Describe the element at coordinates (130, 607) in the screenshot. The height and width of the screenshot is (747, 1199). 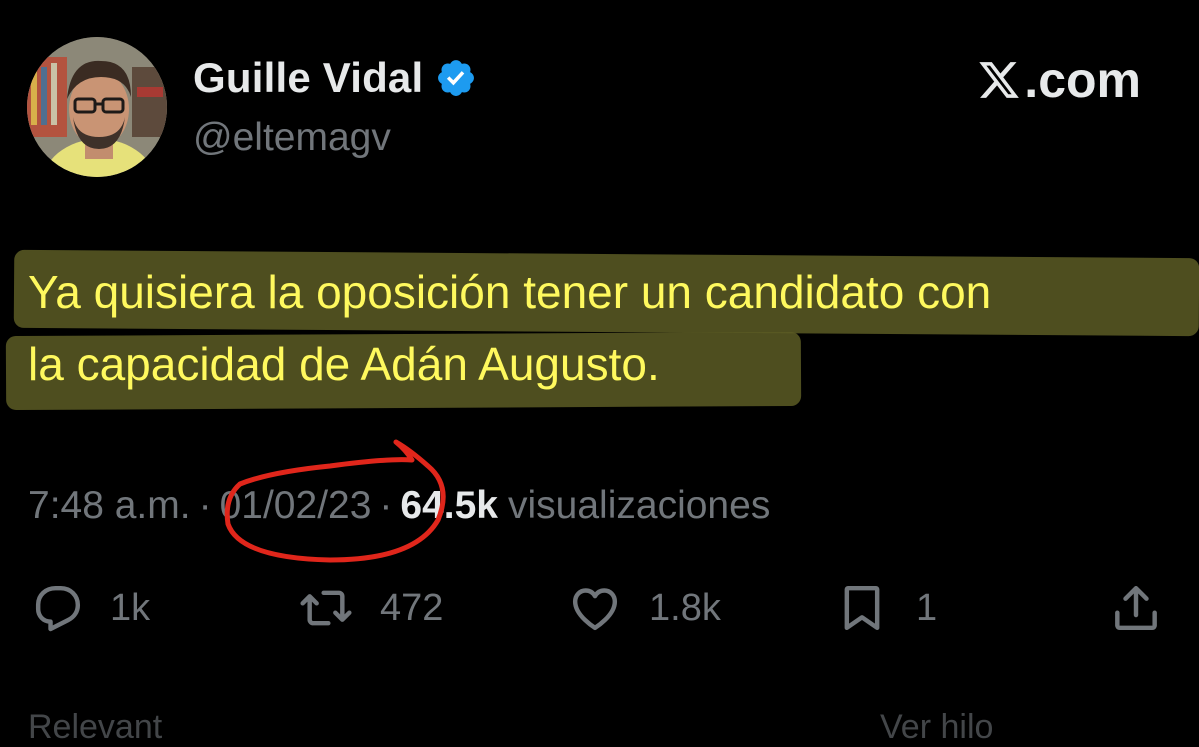
I see `reply-count: 1k` at that location.